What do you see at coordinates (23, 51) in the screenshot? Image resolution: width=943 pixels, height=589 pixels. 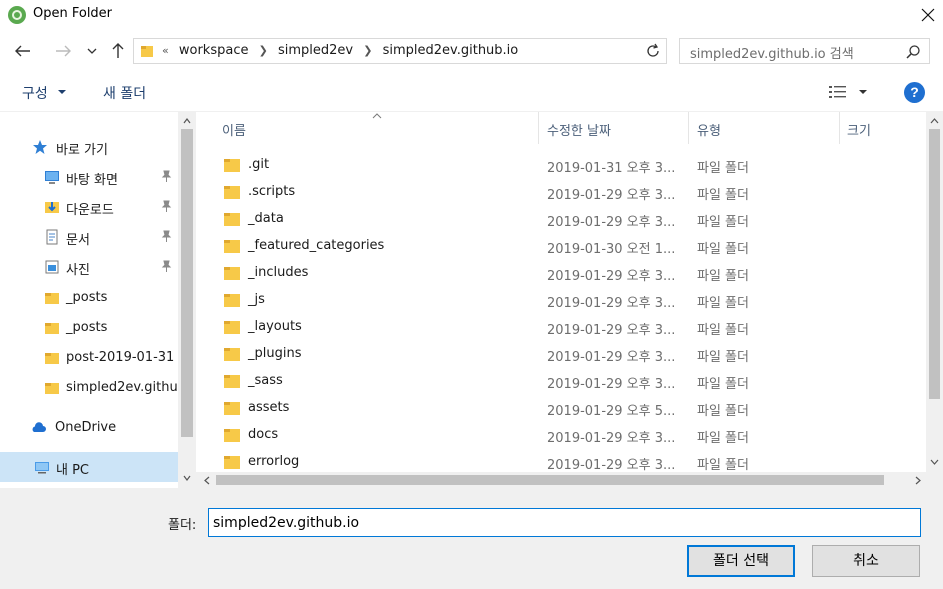 I see `back-arrow-icon` at bounding box center [23, 51].